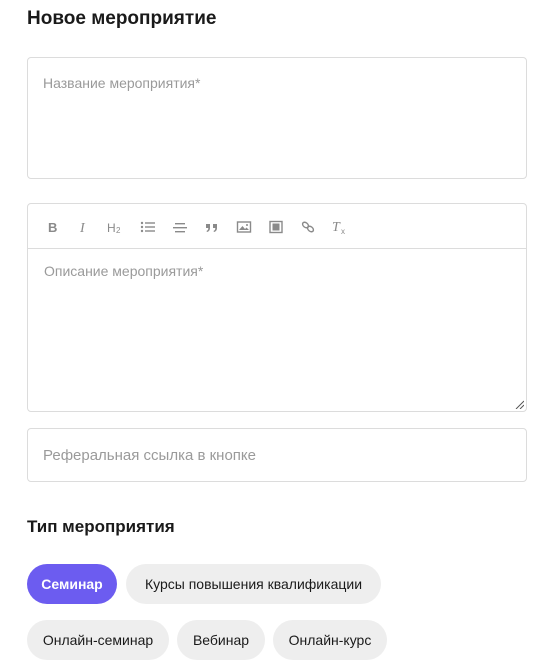 This screenshot has height=671, width=558. Describe the element at coordinates (253, 584) in the screenshot. I see `event-type-chip-qualification-courses: Курсы повышения квалификации` at that location.